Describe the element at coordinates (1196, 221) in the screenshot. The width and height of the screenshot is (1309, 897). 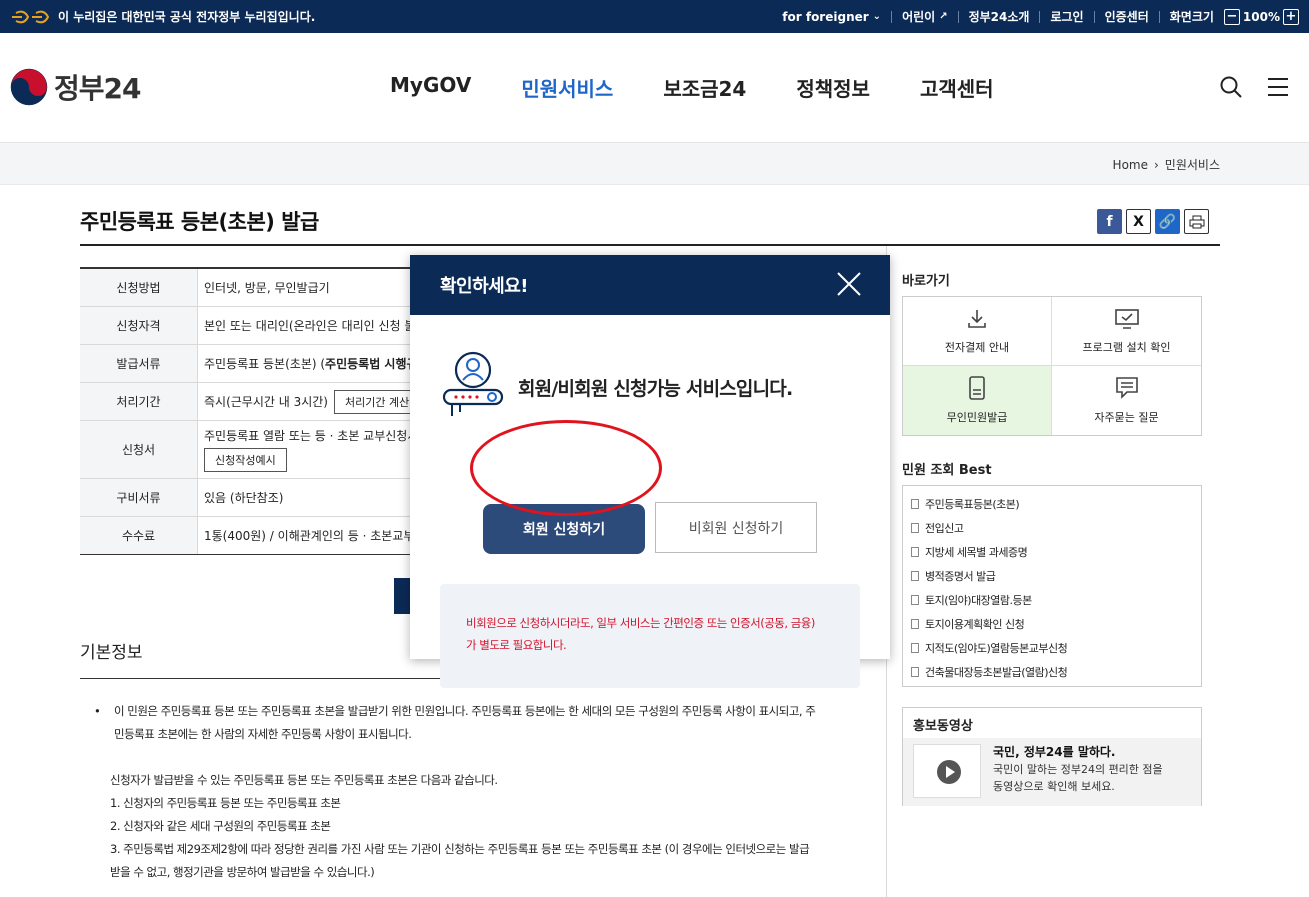
I see `print-icon` at that location.